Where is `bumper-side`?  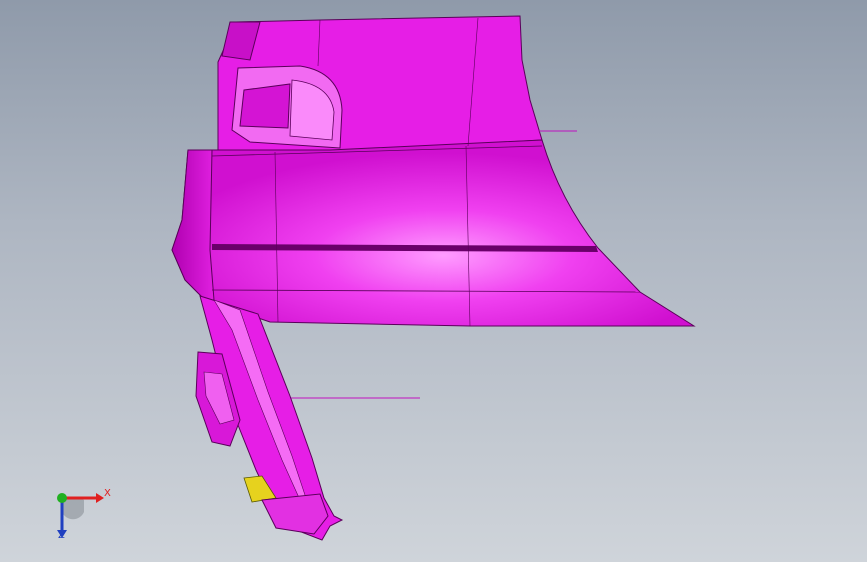
bumper-side is located at coordinates (193, 225).